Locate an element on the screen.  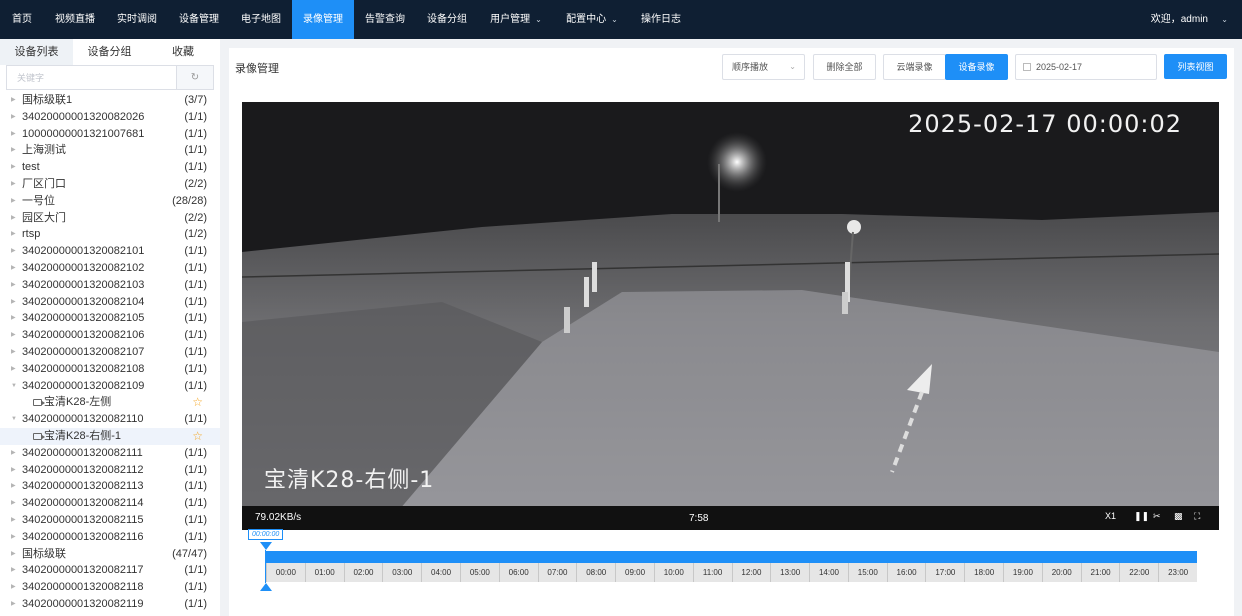
nav-item-2: 实时调阅 is located at coordinates (137, 19).